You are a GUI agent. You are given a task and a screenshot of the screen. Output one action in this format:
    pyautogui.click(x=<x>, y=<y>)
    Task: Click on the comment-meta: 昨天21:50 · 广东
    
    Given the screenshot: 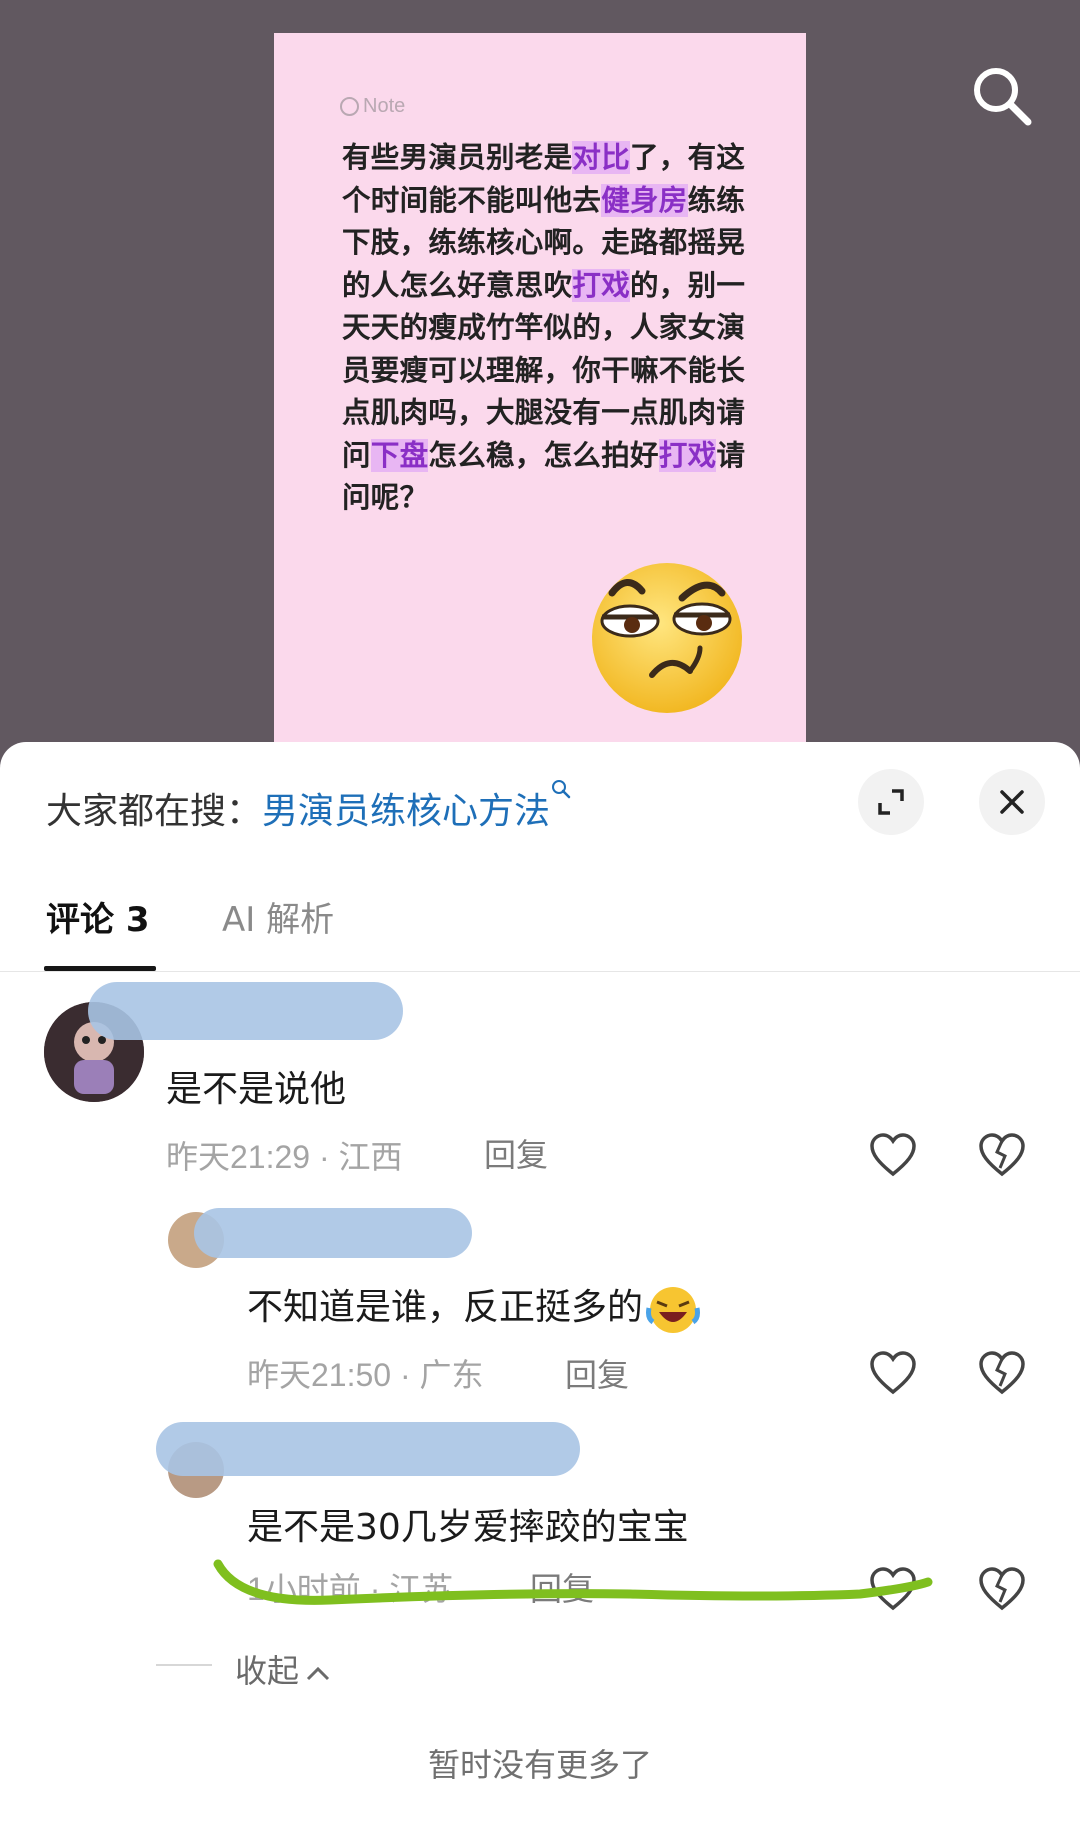 What is the action you would take?
    pyautogui.click(x=365, y=1375)
    